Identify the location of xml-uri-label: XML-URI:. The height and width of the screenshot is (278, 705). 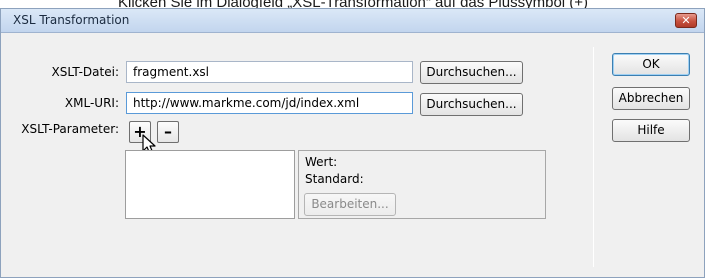
(91, 103).